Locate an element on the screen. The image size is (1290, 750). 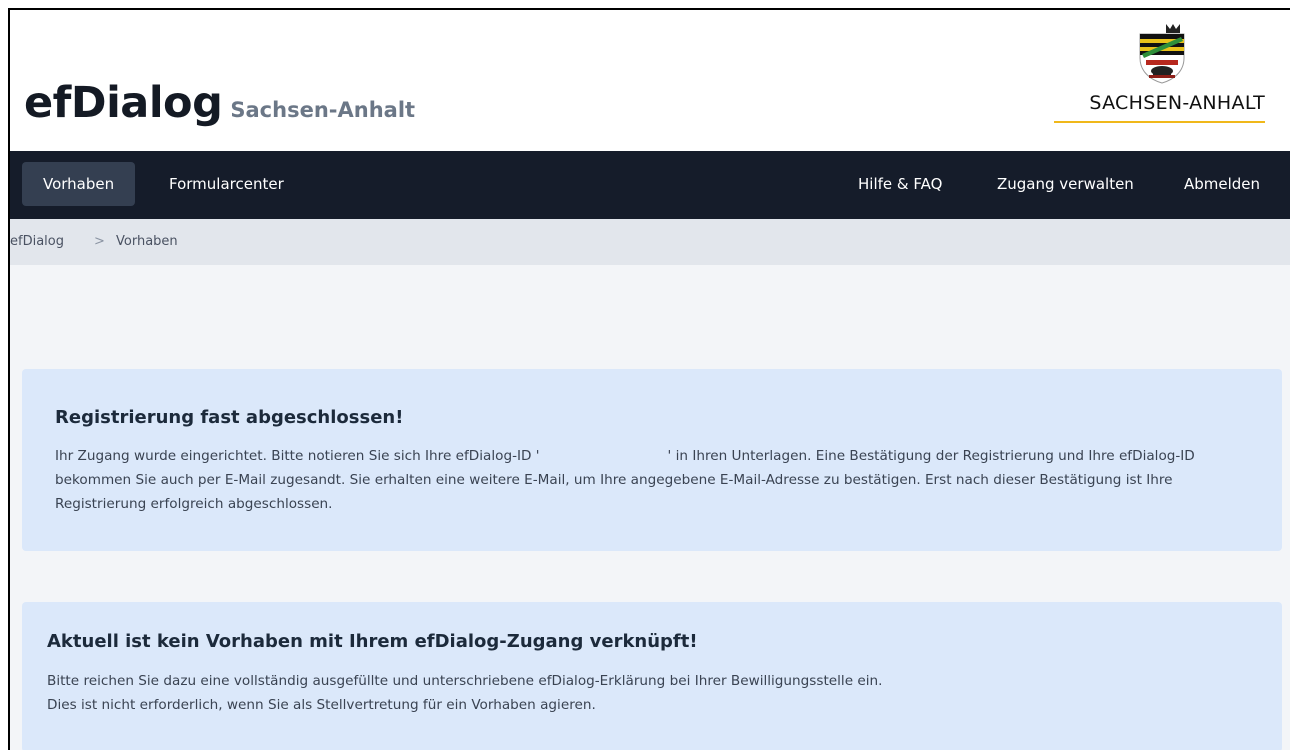
brand-name: efDialog is located at coordinates (123, 103).